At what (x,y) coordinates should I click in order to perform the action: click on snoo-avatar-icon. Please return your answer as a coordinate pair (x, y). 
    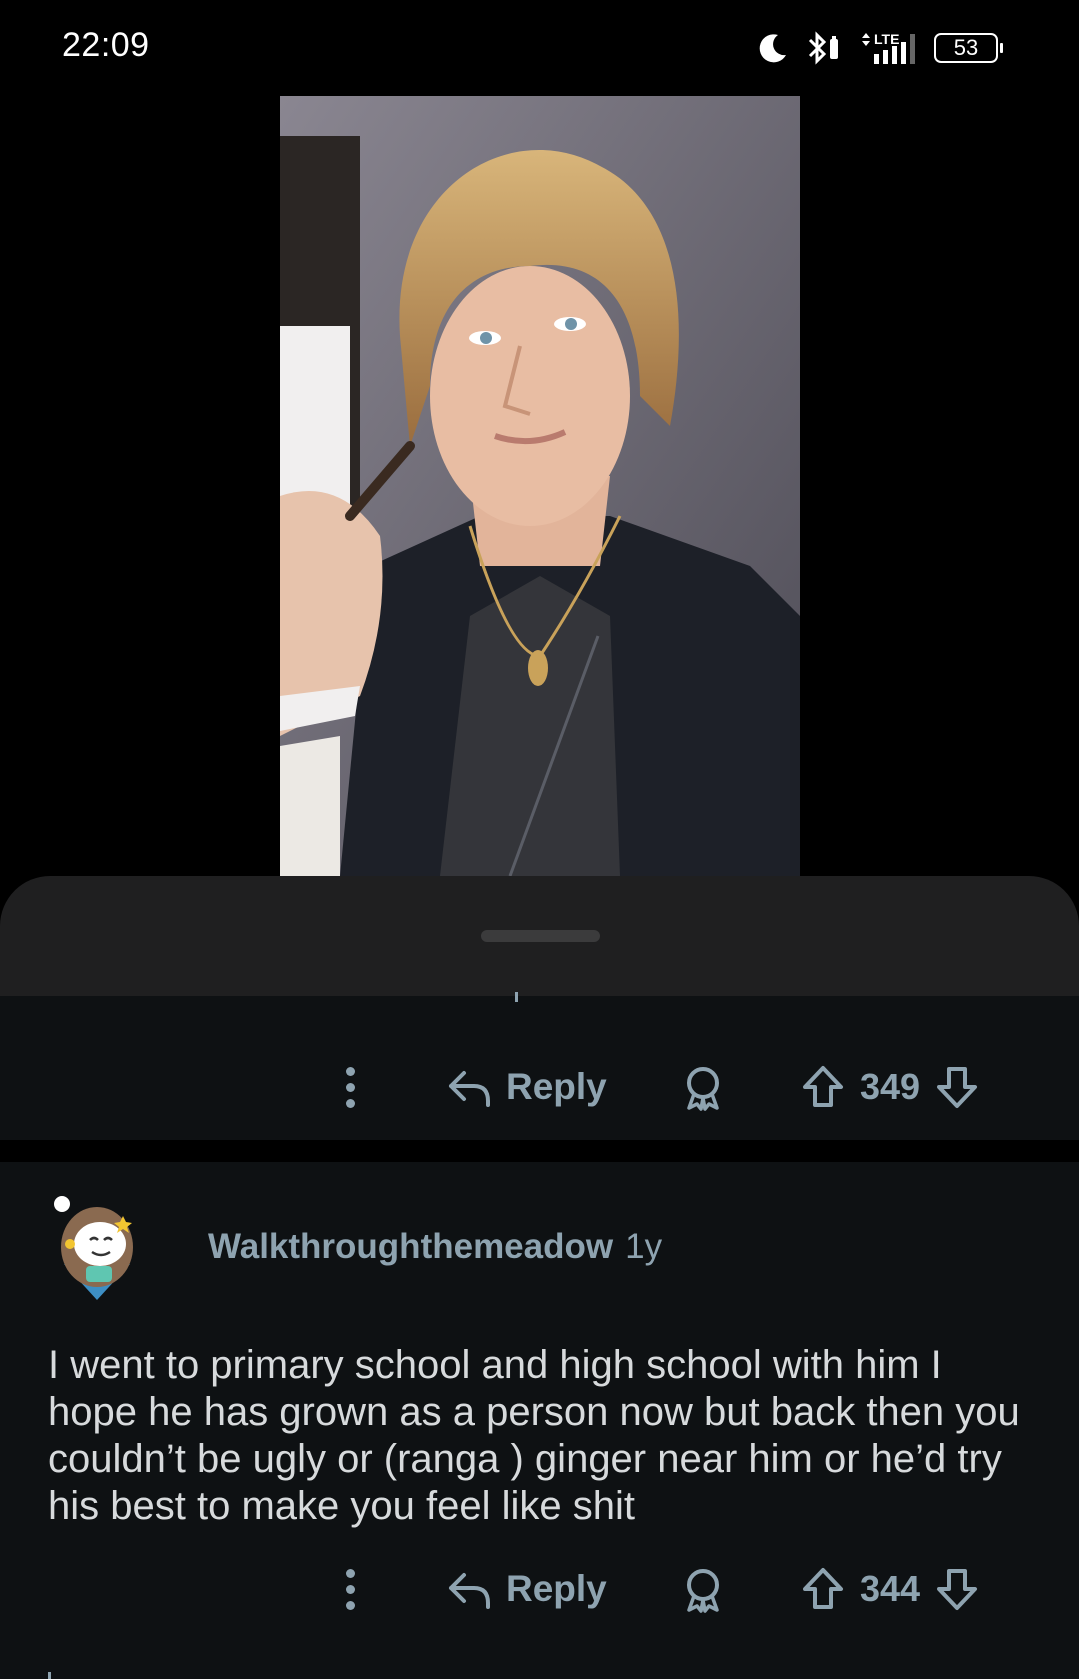
    Looking at the image, I should click on (93, 1248).